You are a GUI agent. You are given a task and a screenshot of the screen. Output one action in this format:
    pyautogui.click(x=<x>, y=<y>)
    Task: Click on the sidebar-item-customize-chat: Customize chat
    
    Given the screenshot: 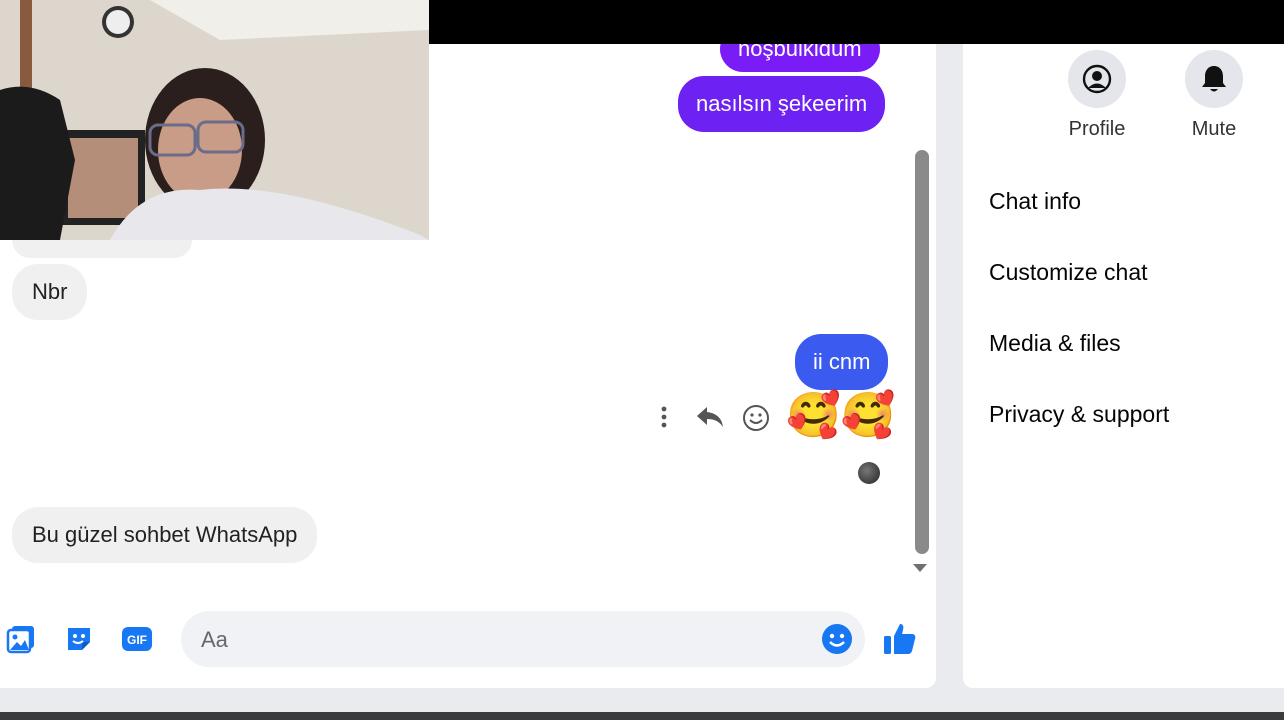 What is the action you would take?
    pyautogui.click(x=1068, y=272)
    